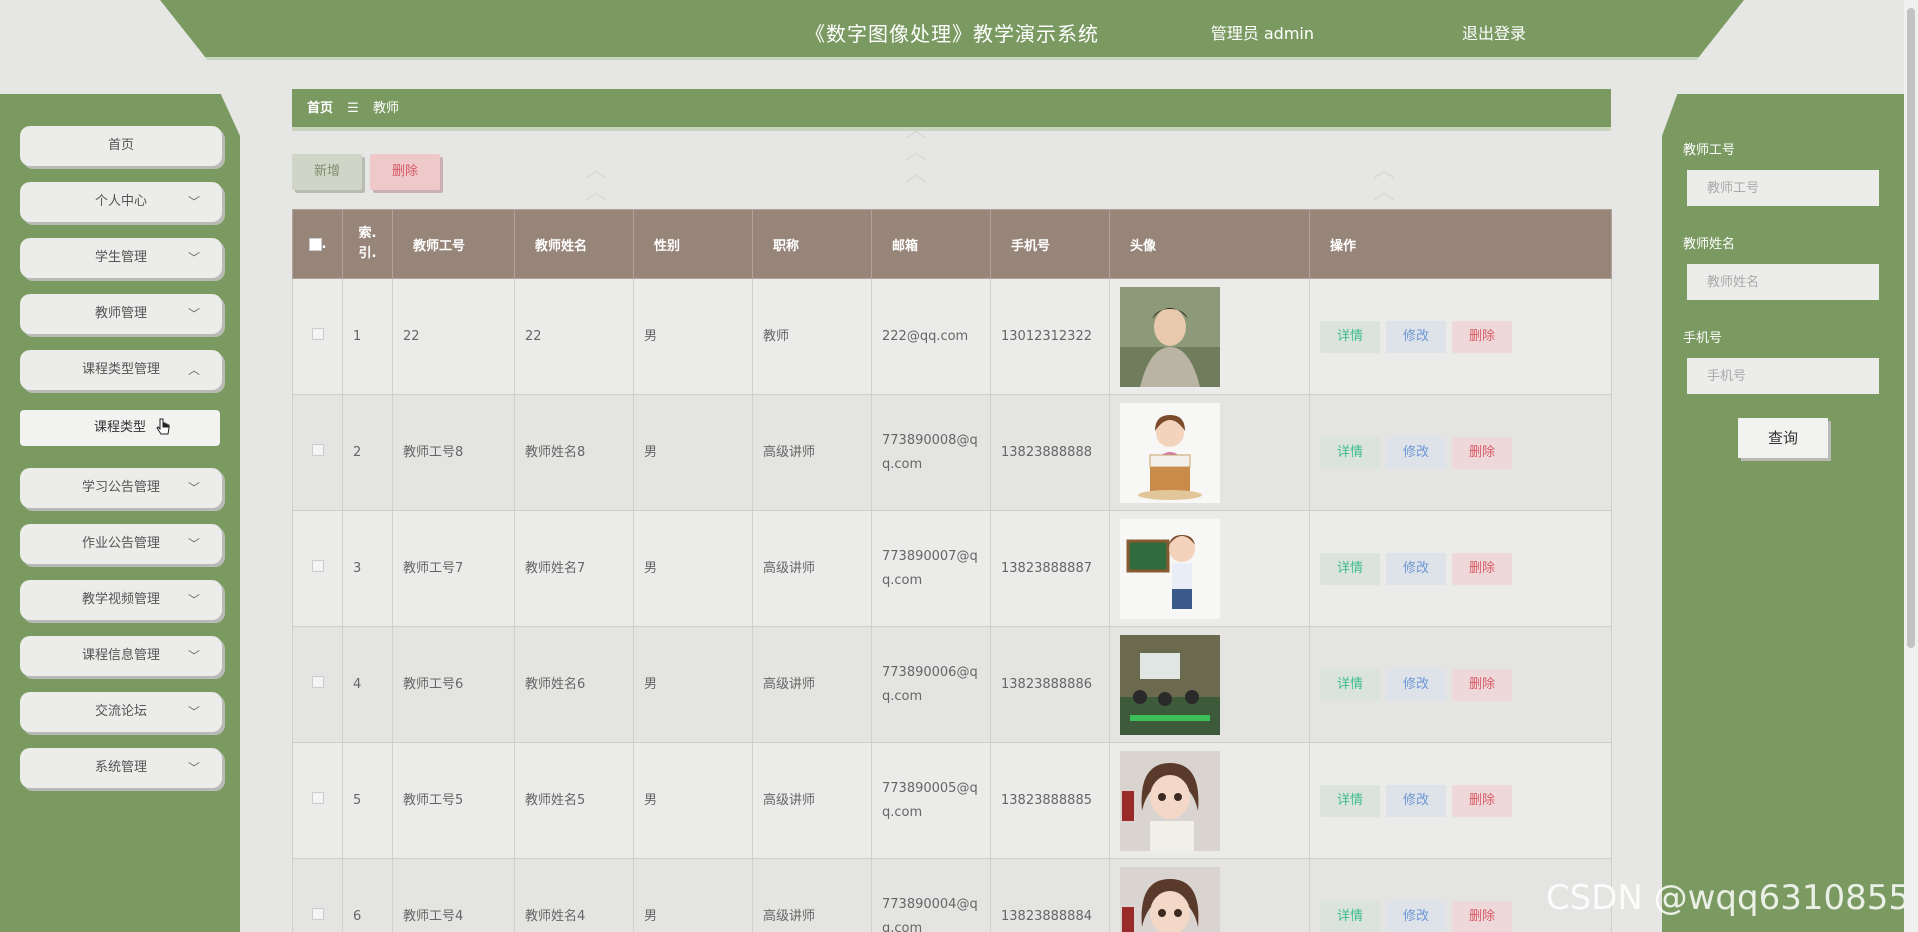 This screenshot has width=1918, height=932. Describe the element at coordinates (952, 30) in the screenshot. I see `top-header: 《数字图像处理》教学演示系统 管理员 admin 退出登录` at that location.